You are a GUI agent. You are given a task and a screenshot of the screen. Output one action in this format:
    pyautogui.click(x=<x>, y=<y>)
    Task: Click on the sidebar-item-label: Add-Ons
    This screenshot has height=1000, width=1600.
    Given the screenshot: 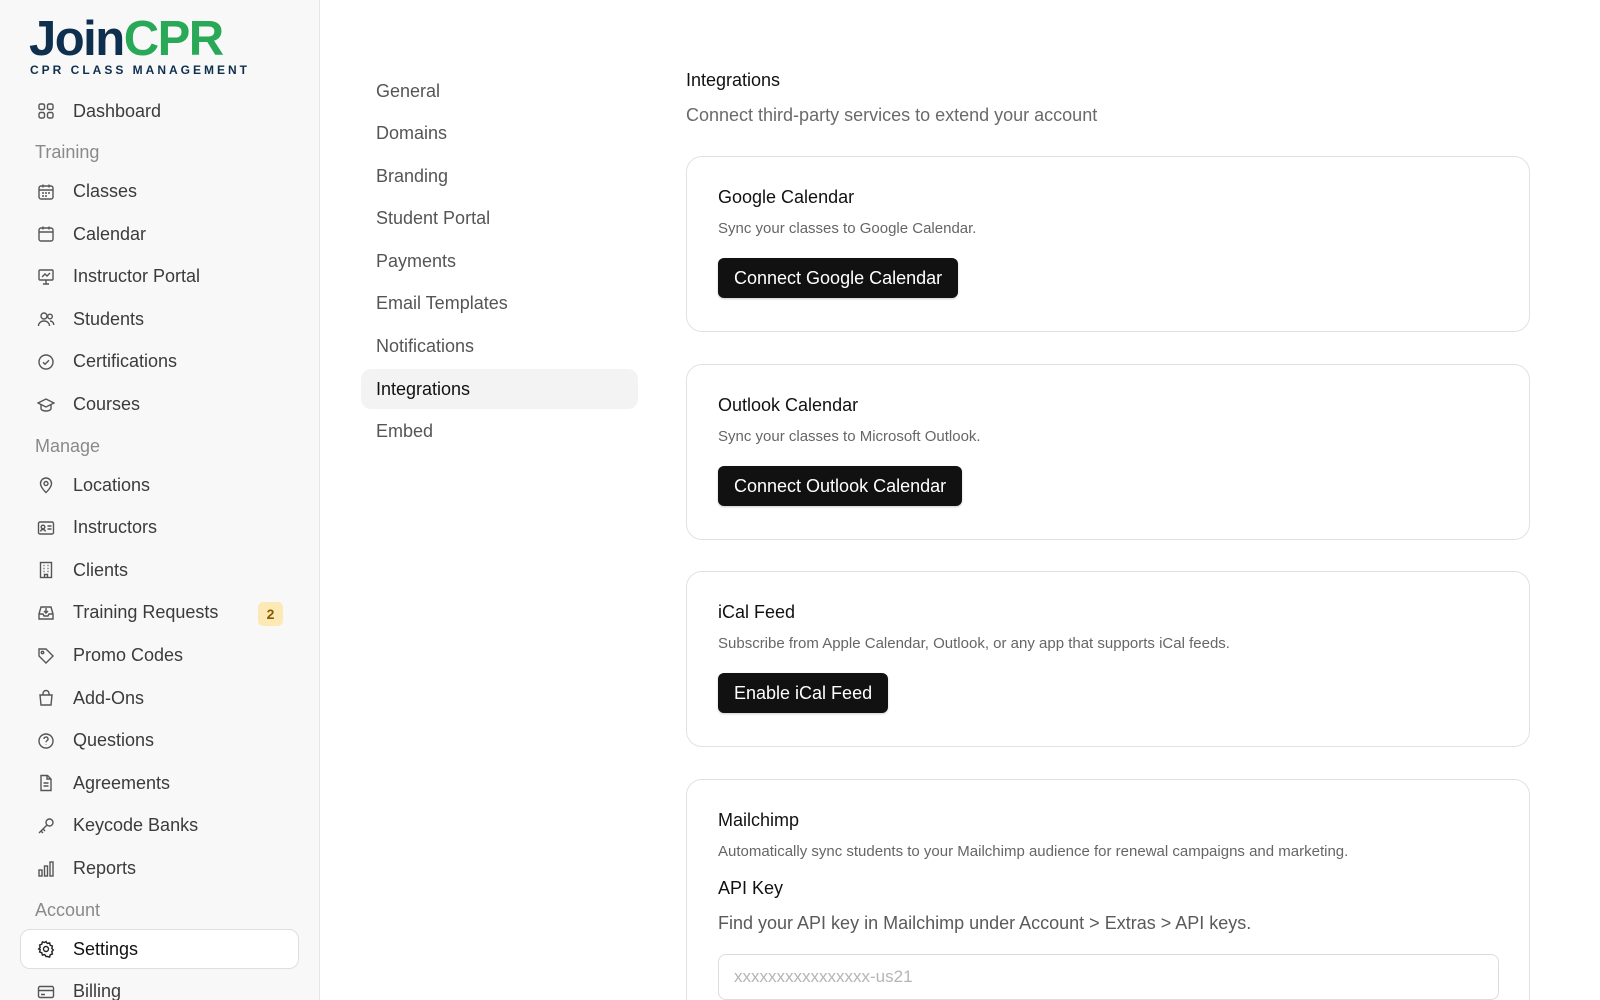 What is the action you would take?
    pyautogui.click(x=109, y=697)
    